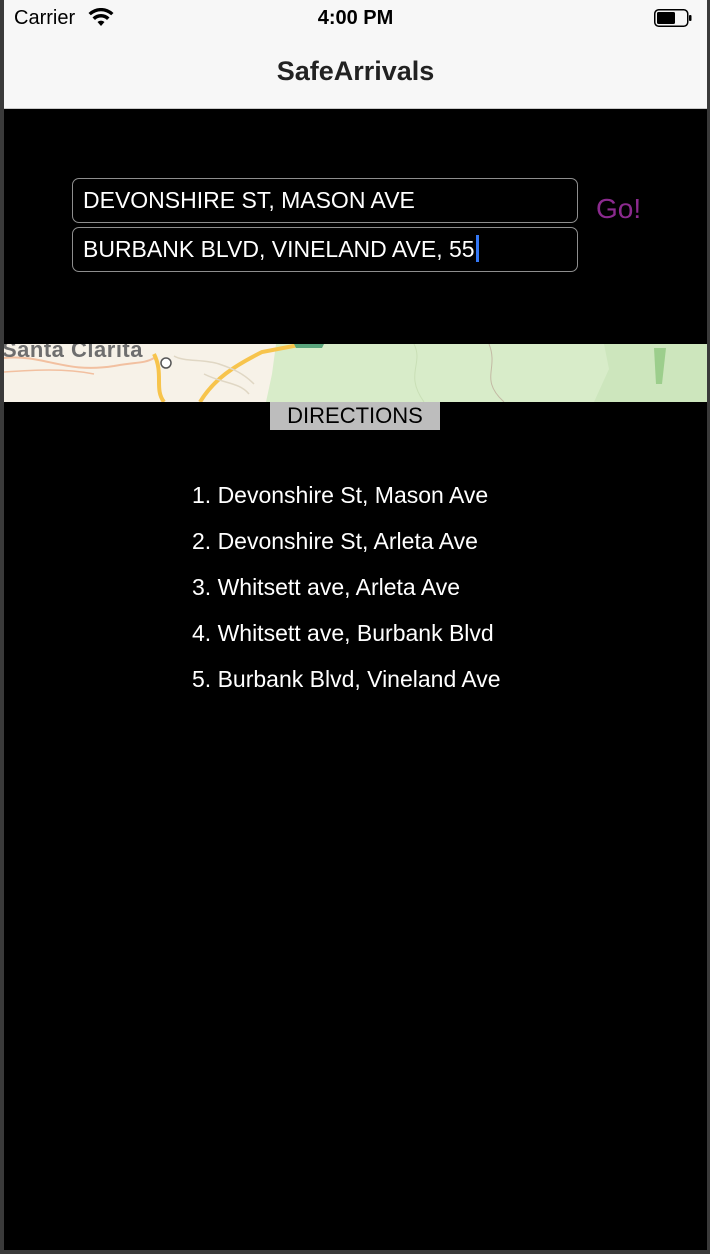 The width and height of the screenshot is (710, 1254). I want to click on status-time: 4:00 PM, so click(355, 18).